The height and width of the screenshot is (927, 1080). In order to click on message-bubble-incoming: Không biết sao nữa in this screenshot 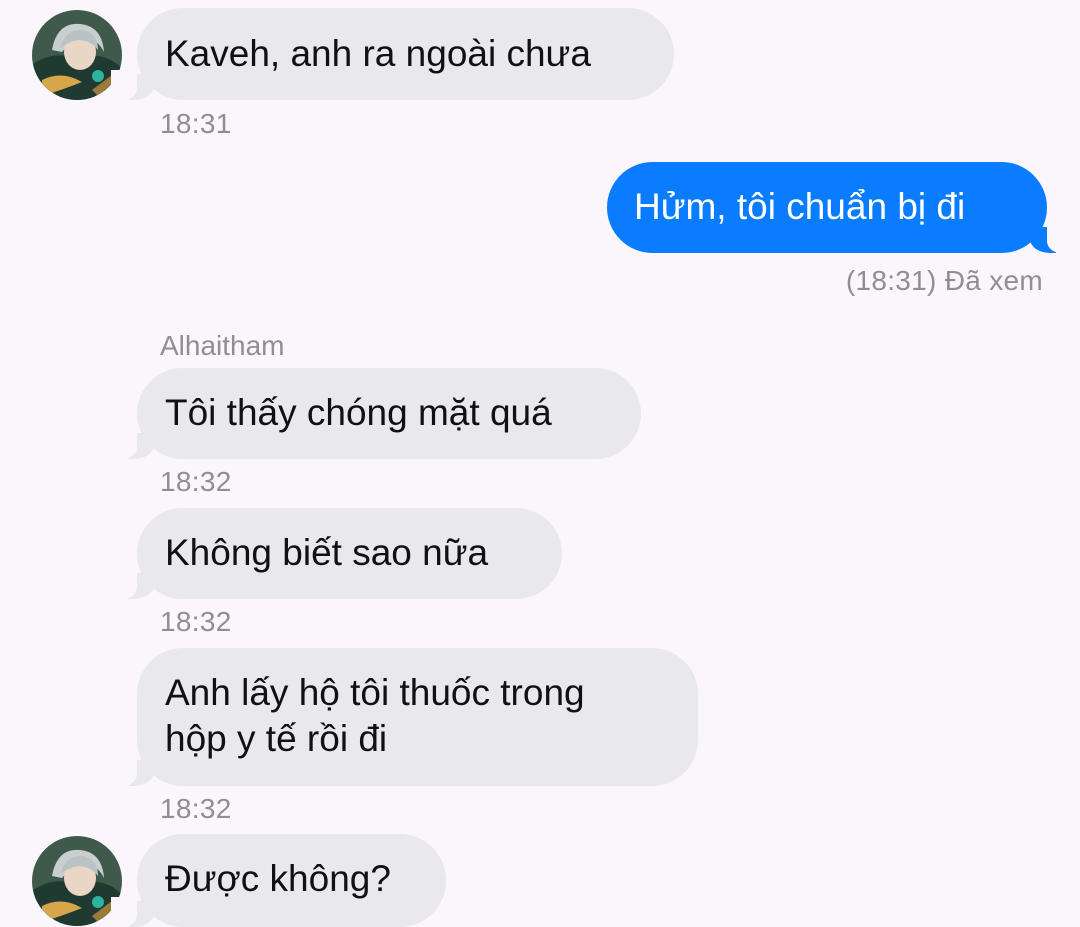, I will do `click(336, 553)`.